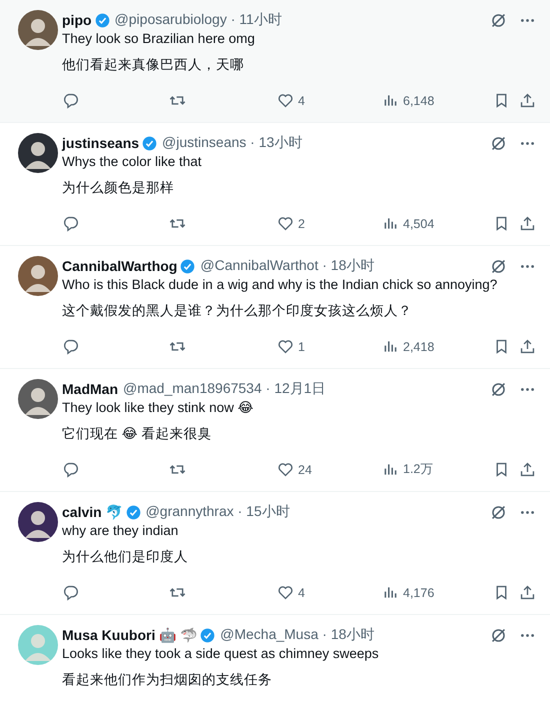 The height and width of the screenshot is (714, 550). I want to click on like-count: 2, so click(301, 223).